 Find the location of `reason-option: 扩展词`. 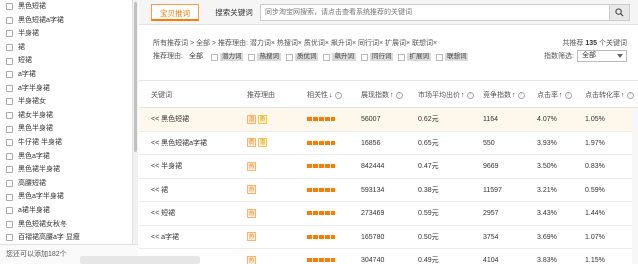

reason-option: 扩展词 is located at coordinates (414, 57).